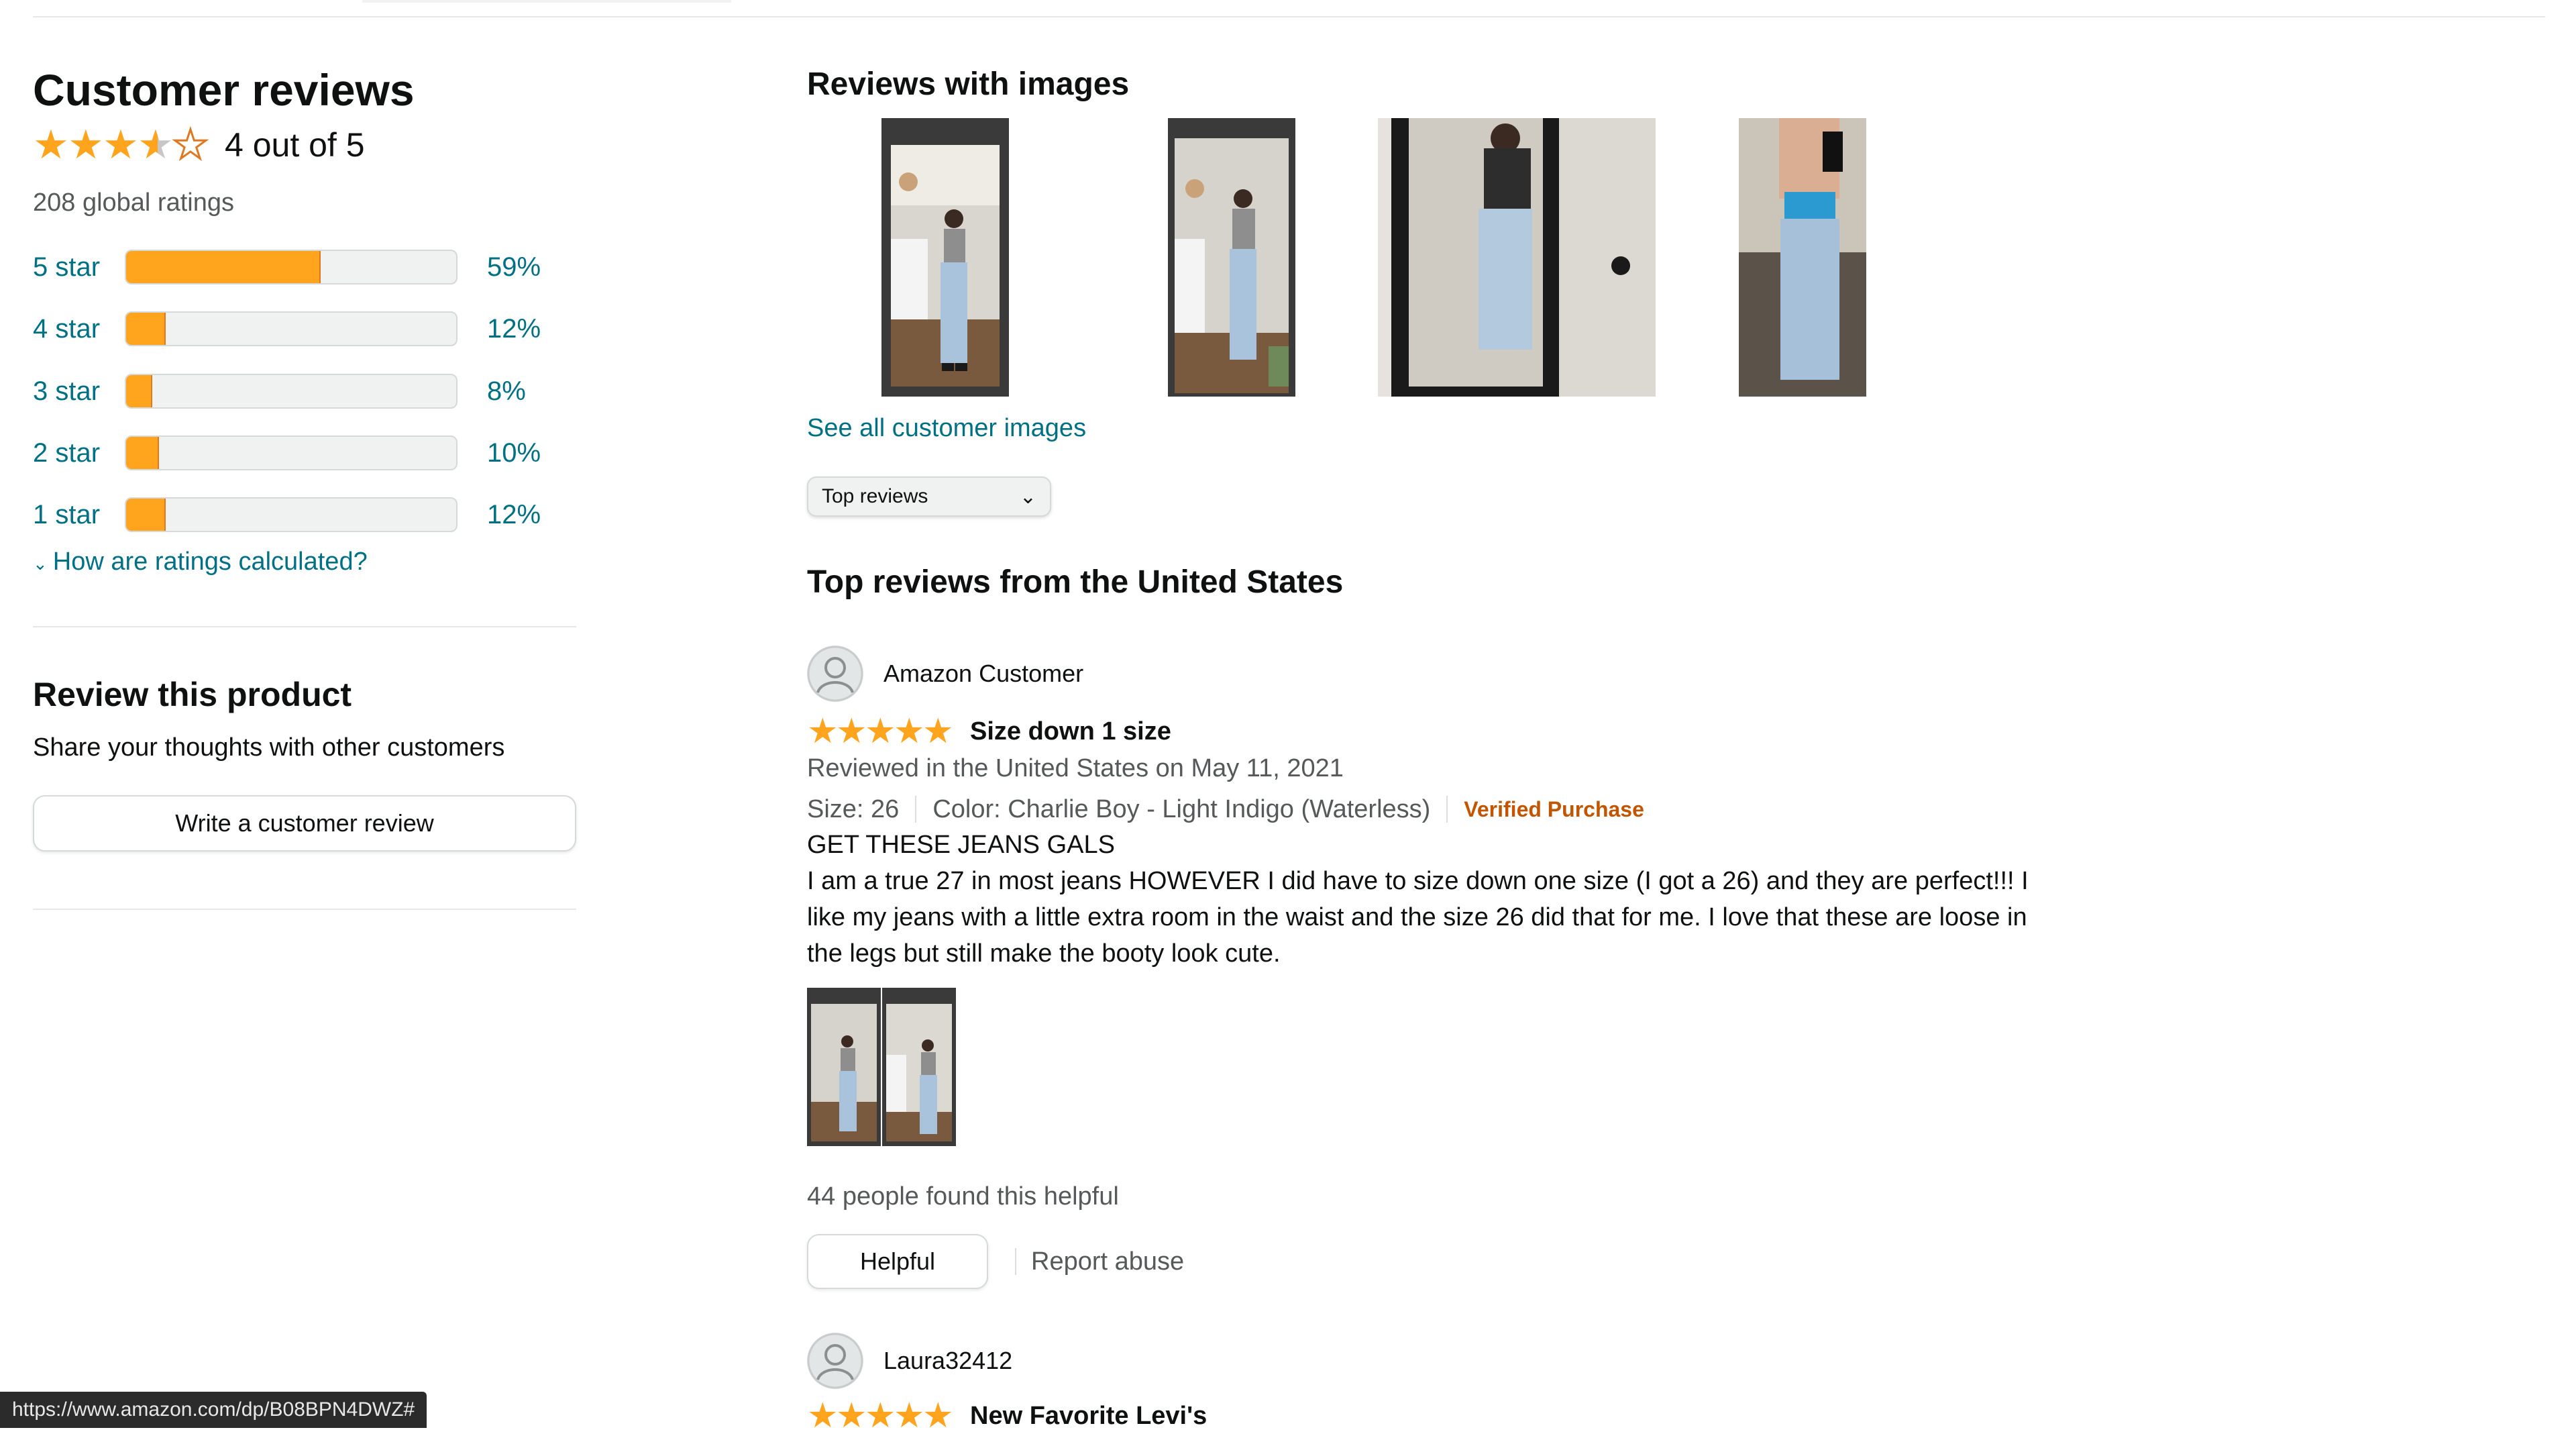  I want to click on review-title-row: ★ ★ ★ ★ ★ Size down 1 size, so click(989, 731).